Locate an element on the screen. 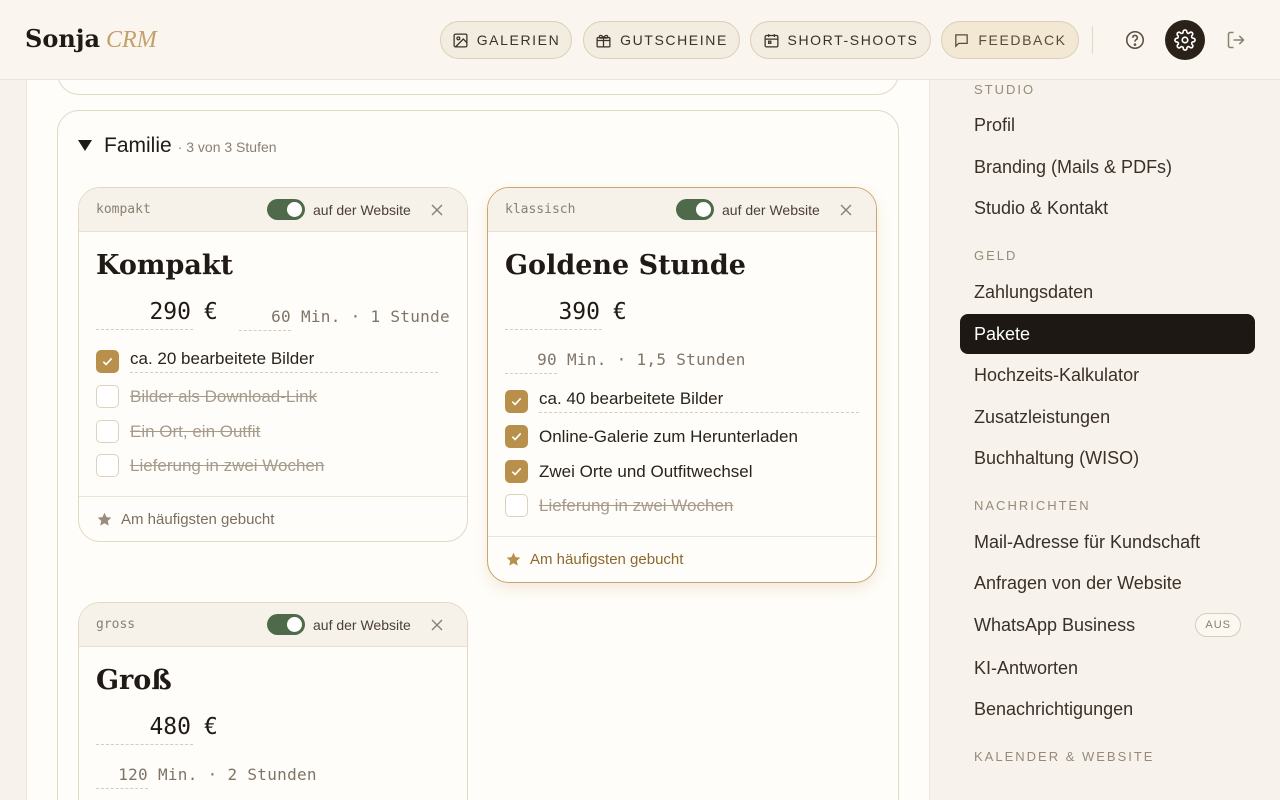  package-name: Groß is located at coordinates (134, 680).